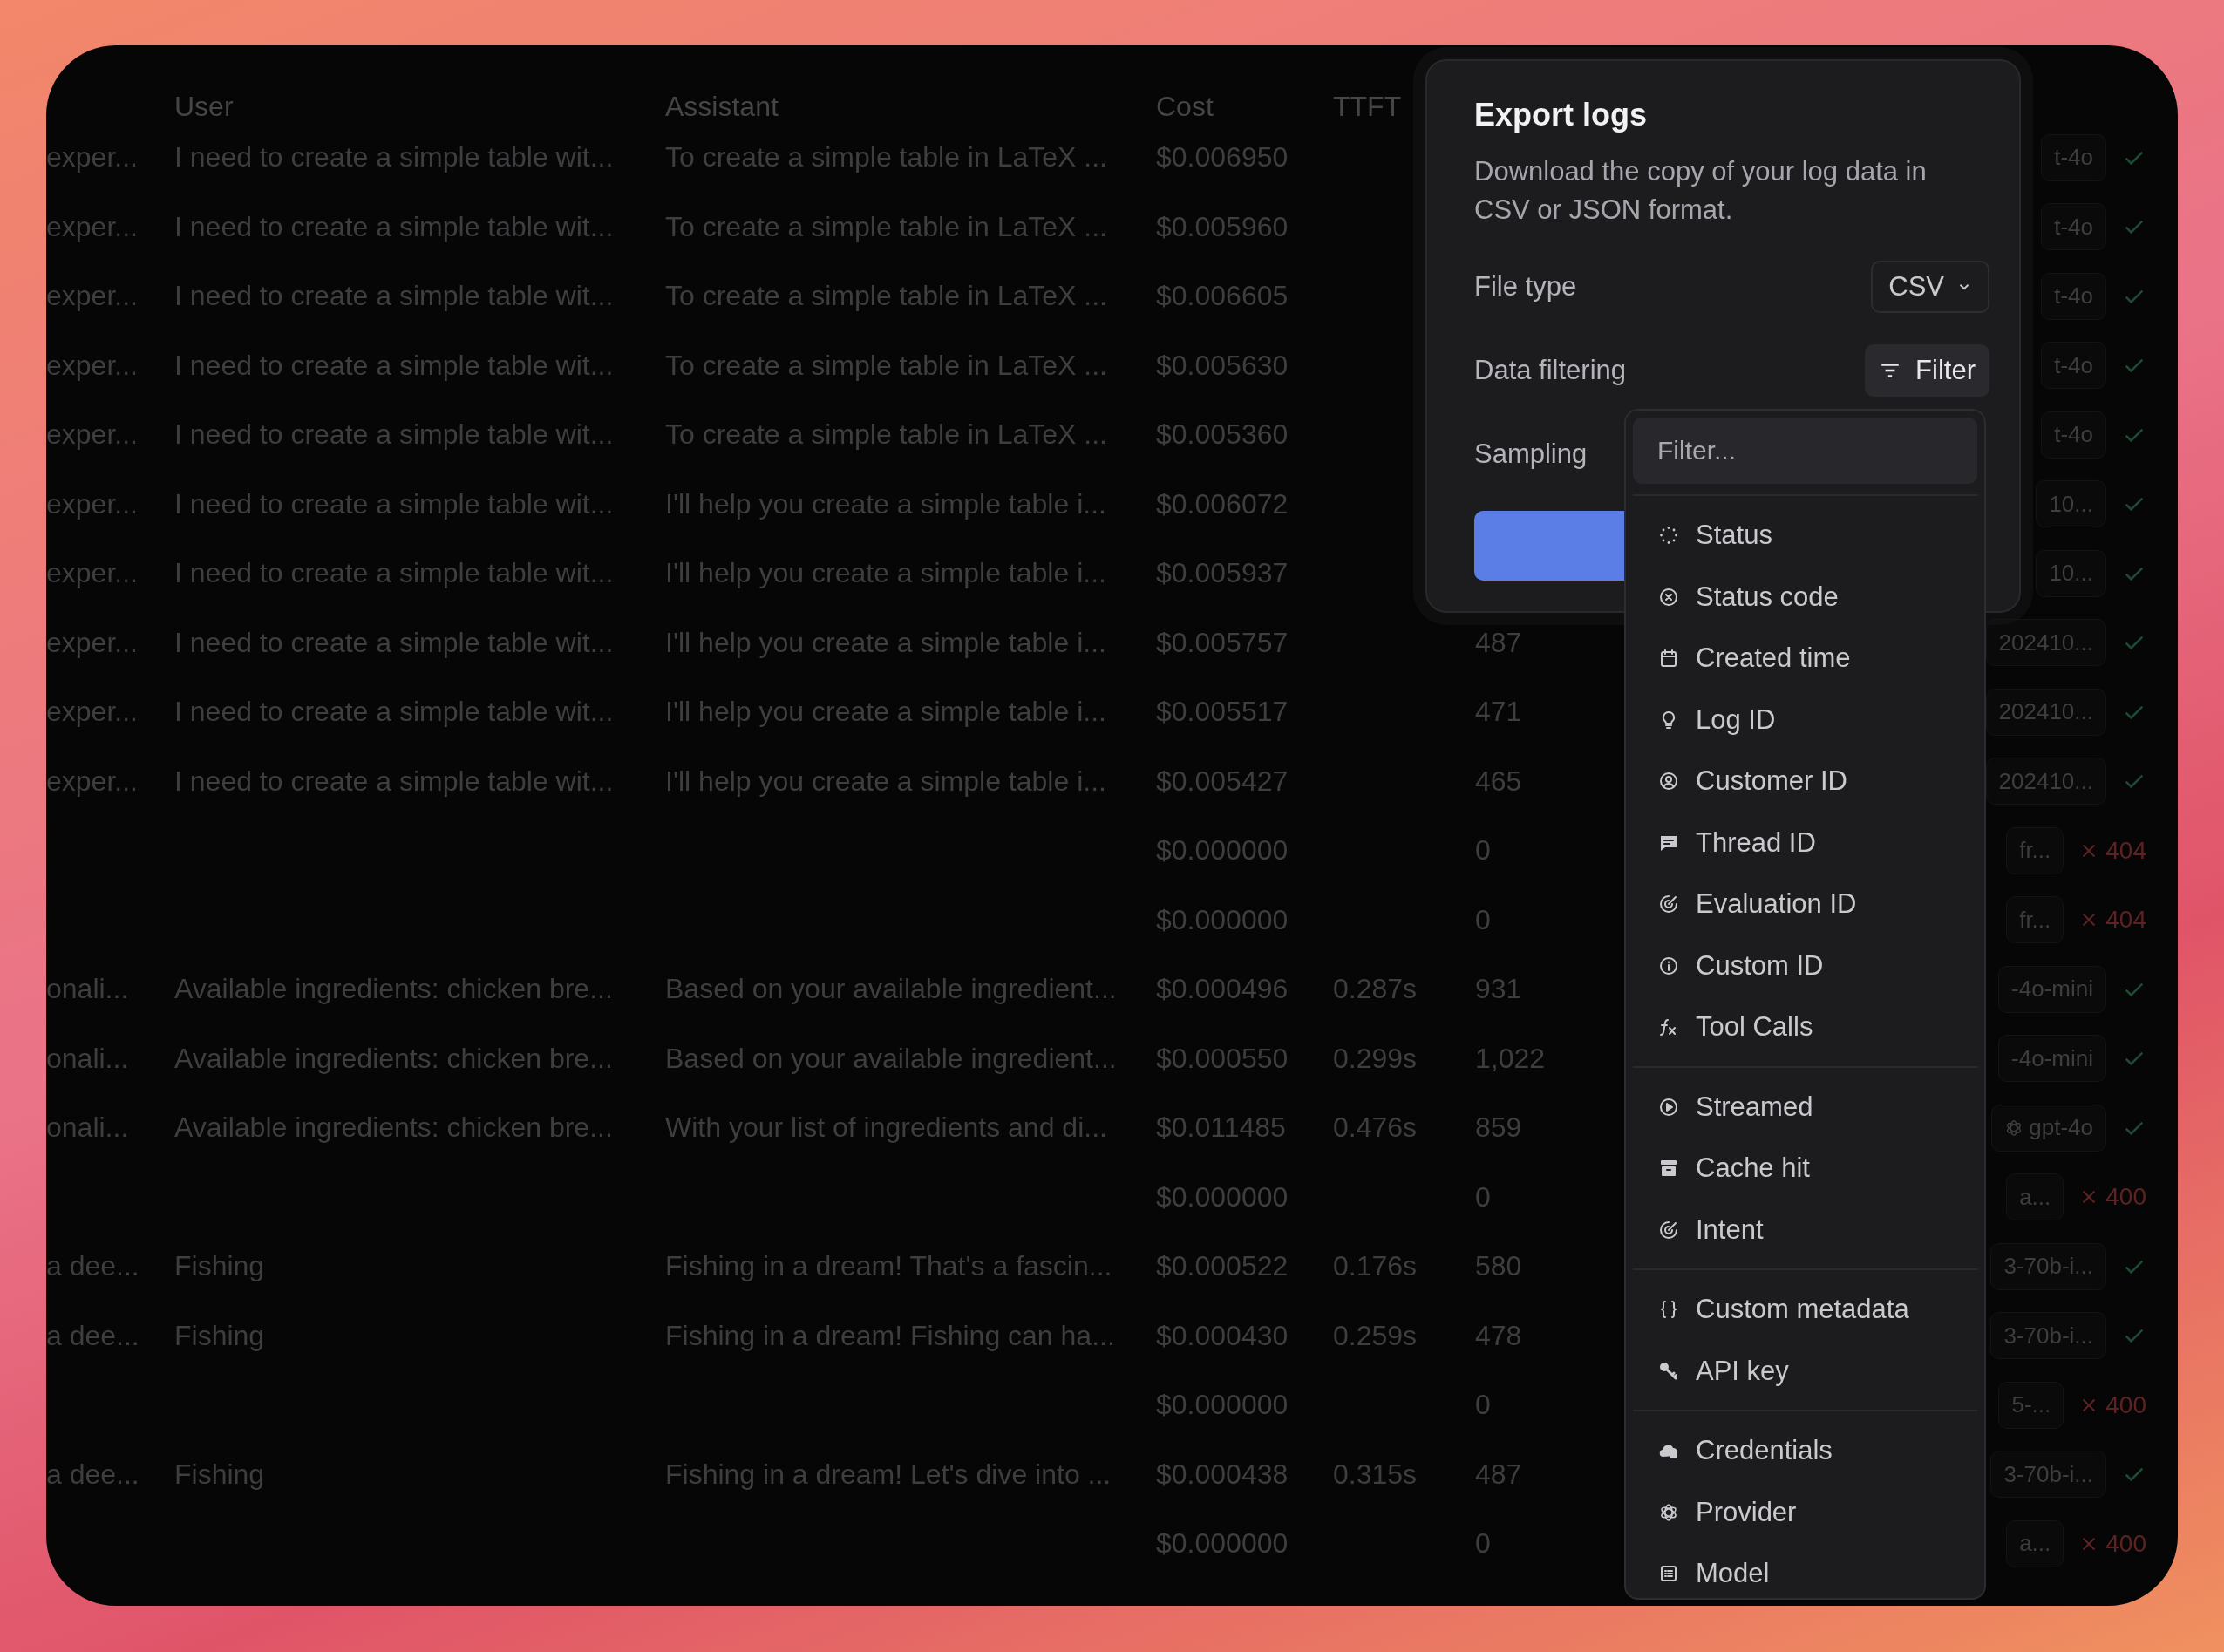 The height and width of the screenshot is (1652, 2224). Describe the element at coordinates (1668, 597) in the screenshot. I see `circle-x-icon` at that location.